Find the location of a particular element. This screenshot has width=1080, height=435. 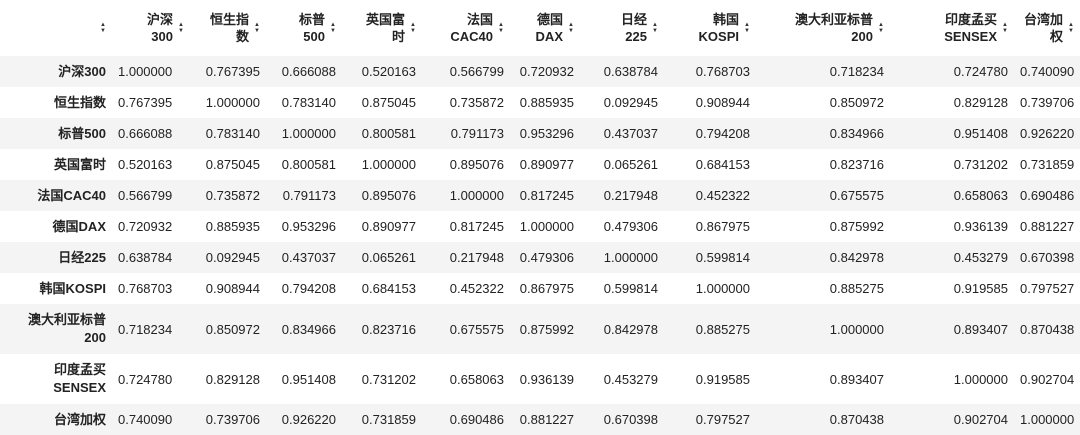

table-cell: 0.834966 is located at coordinates (856, 133).